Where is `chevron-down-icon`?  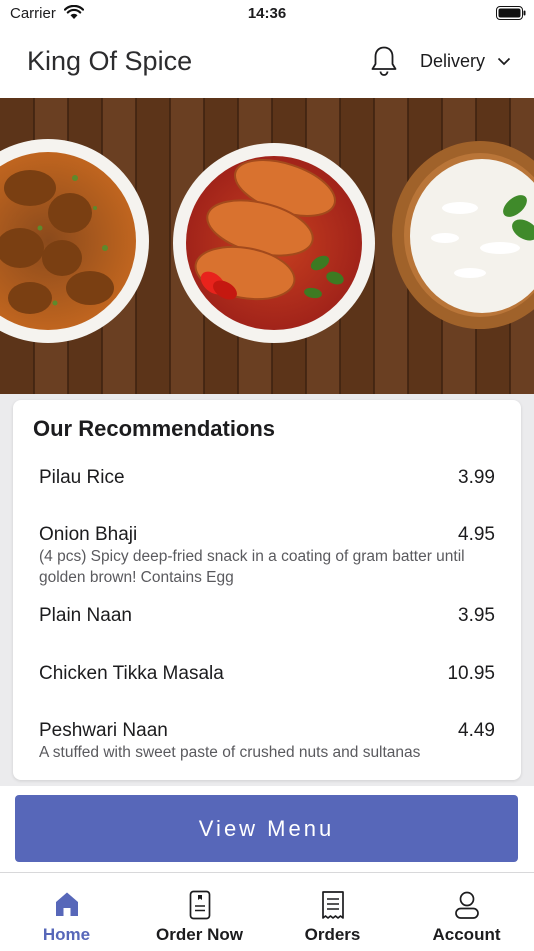
chevron-down-icon is located at coordinates (504, 61).